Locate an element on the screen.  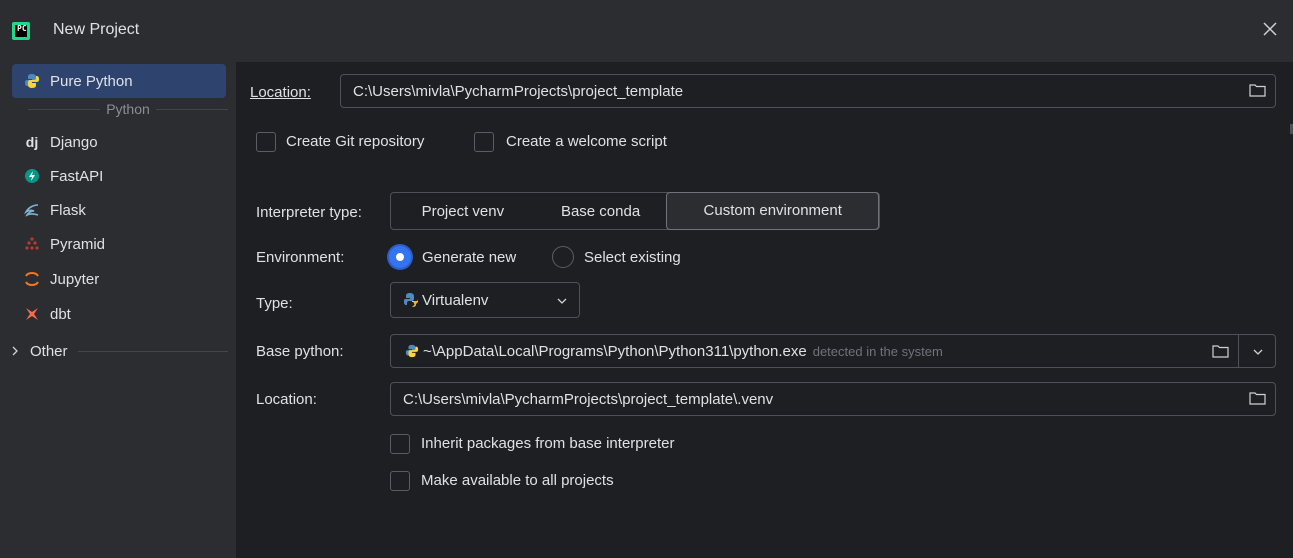
make-available-checkbox is located at coordinates (400, 481).